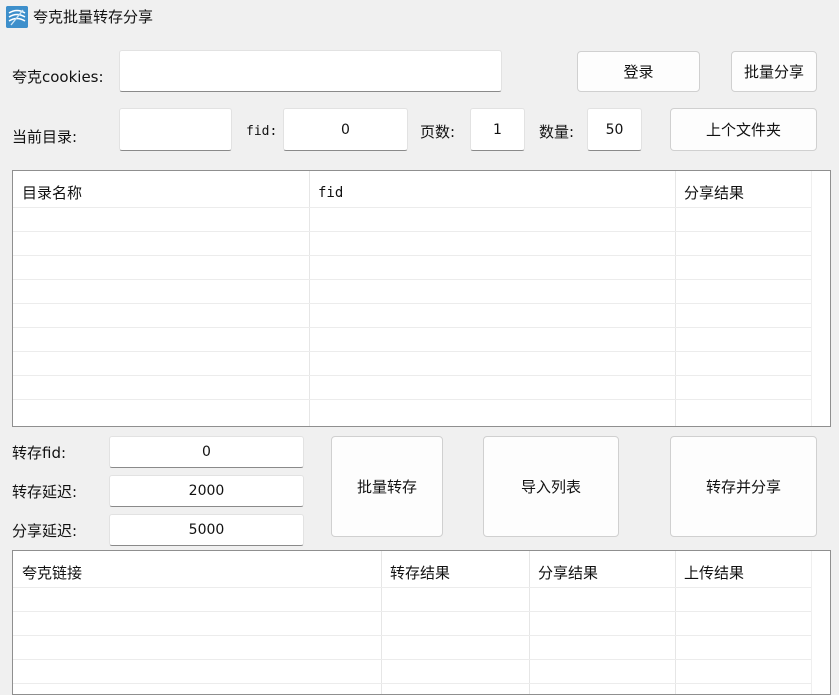 The width and height of the screenshot is (839, 695). I want to click on dir-col-name: 目录名称, so click(161, 189).